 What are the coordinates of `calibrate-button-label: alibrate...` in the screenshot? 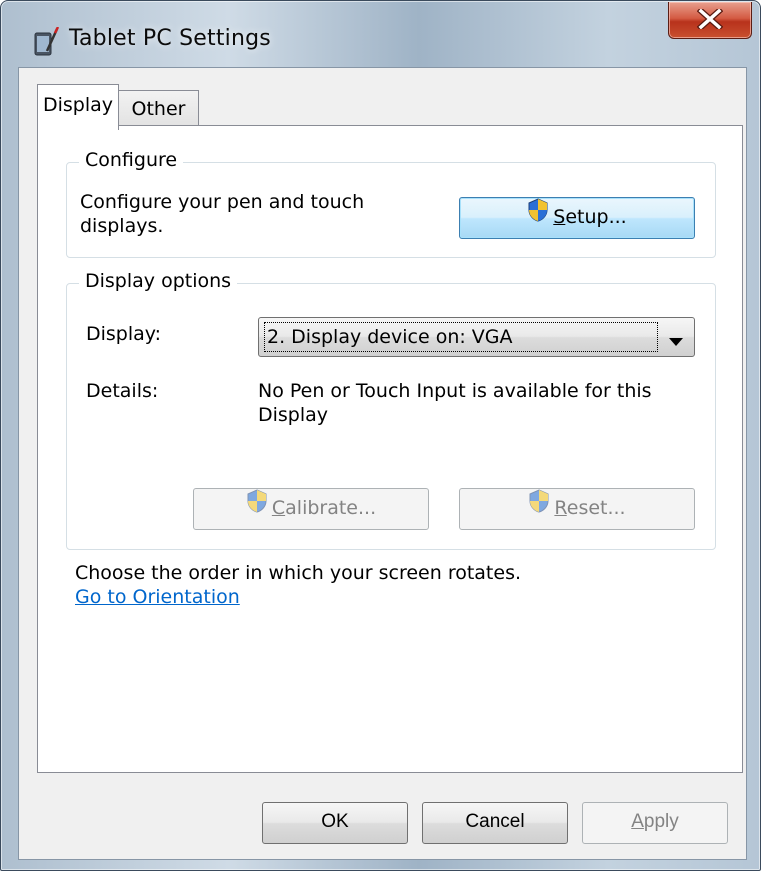 It's located at (331, 508).